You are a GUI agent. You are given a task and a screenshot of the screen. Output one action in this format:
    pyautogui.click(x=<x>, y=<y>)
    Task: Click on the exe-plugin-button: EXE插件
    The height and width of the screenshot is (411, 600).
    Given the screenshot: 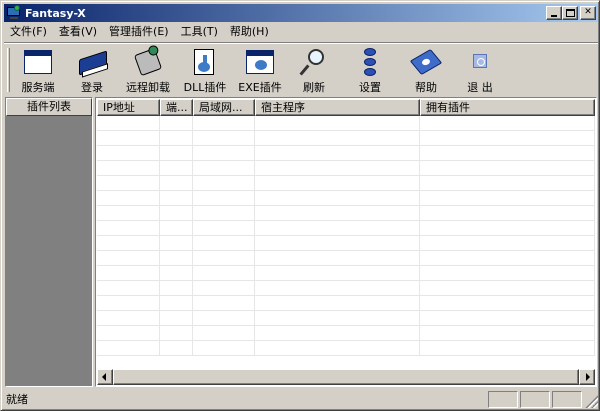 What is the action you would take?
    pyautogui.click(x=260, y=71)
    